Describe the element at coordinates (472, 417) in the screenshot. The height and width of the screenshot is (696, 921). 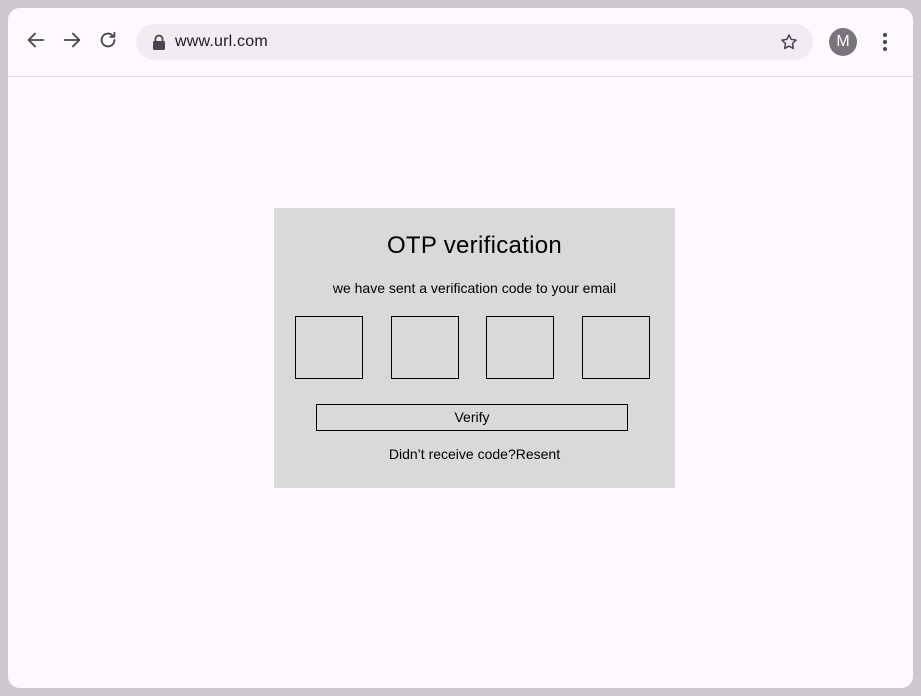
I see `verify-button: Verify` at that location.